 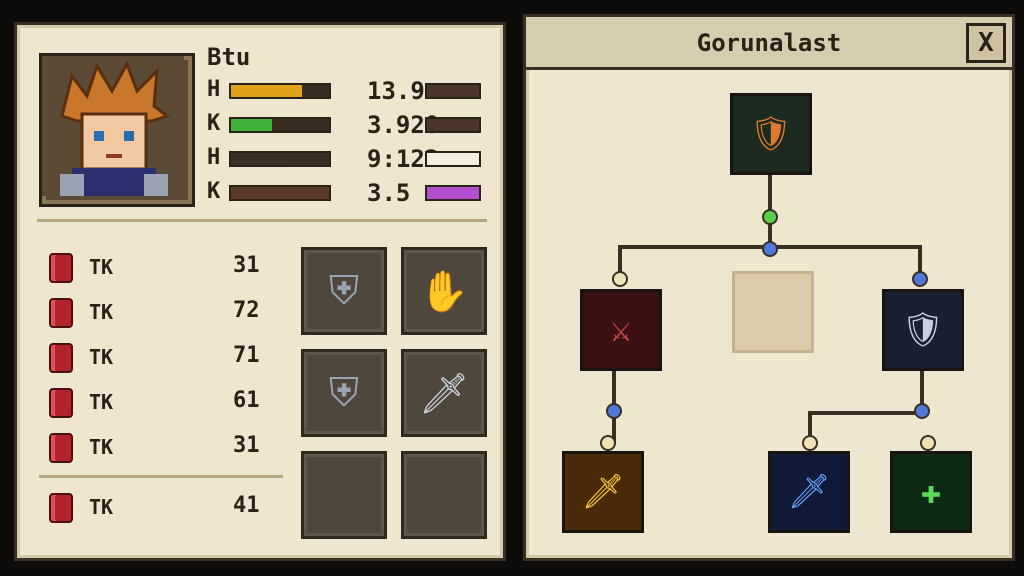 I want to click on stat-value: 13.9, so click(x=396, y=91).